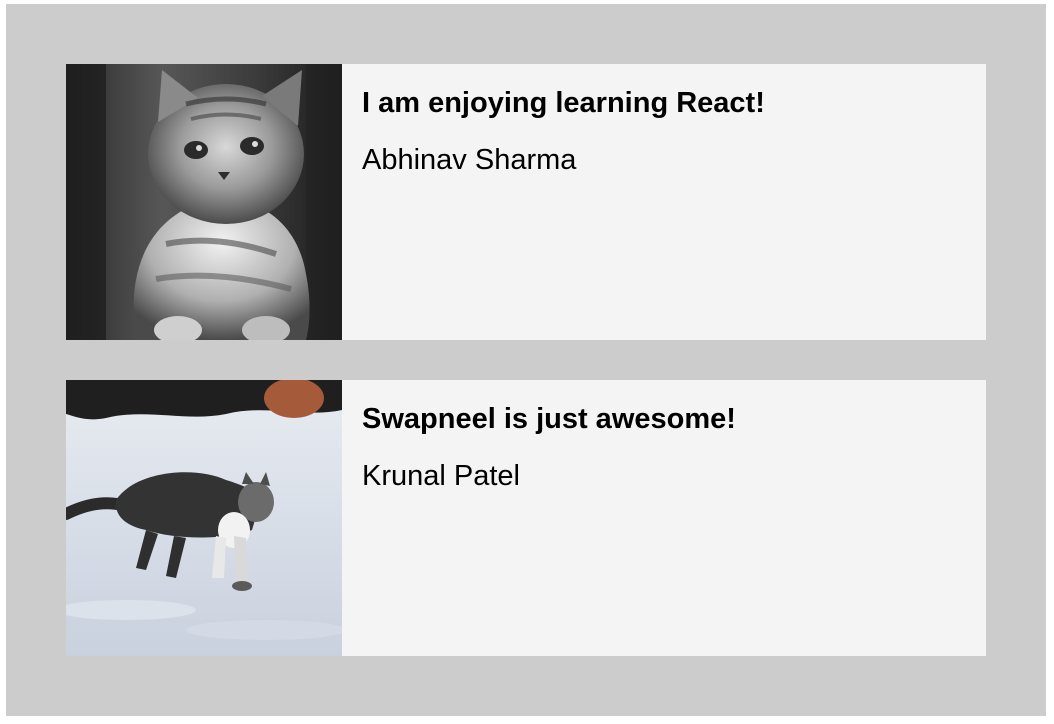 The width and height of the screenshot is (1054, 724). I want to click on comment-author: Krunal Patel, so click(441, 476).